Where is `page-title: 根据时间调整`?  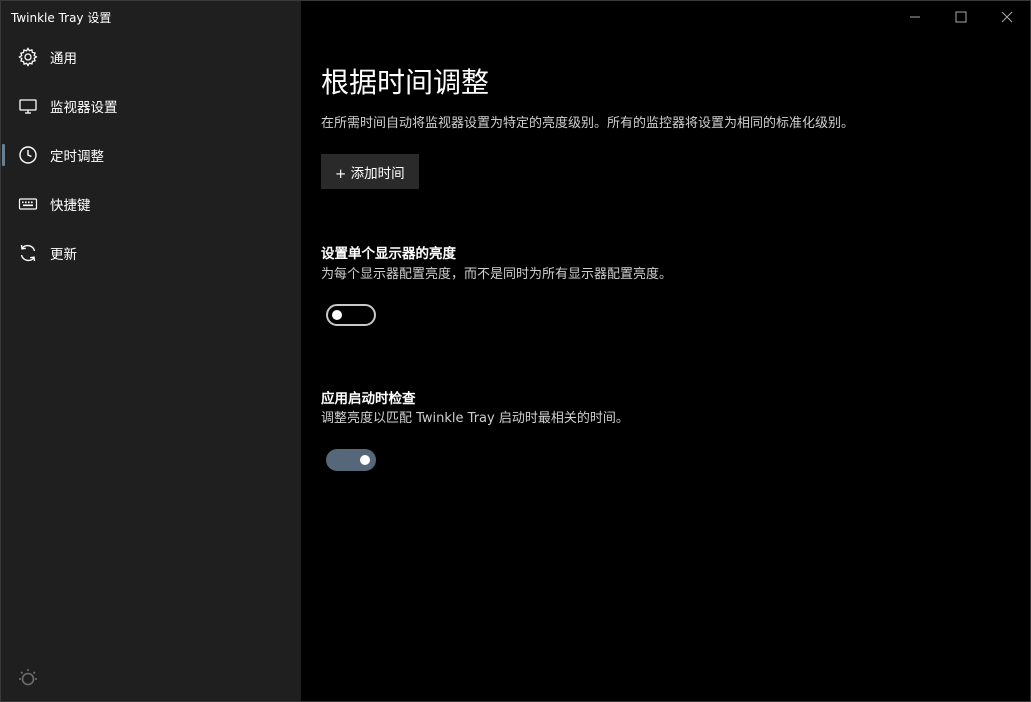
page-title: 根据时间调整 is located at coordinates (405, 82).